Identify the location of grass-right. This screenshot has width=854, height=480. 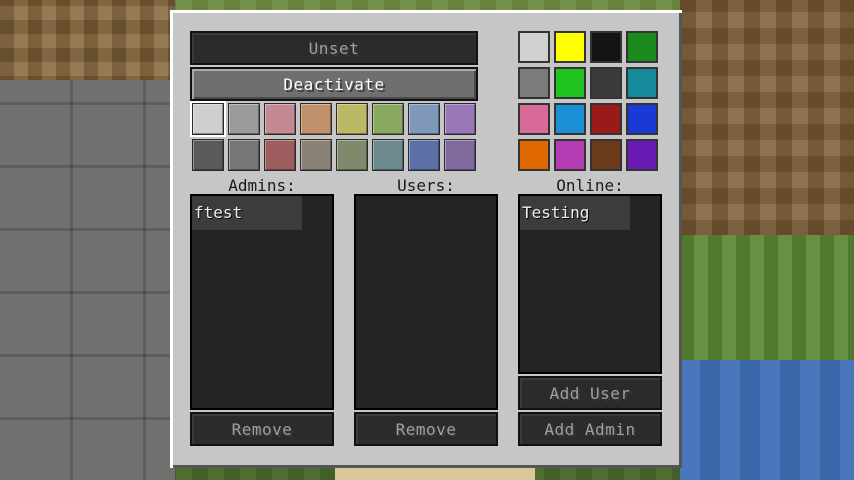
(767, 300).